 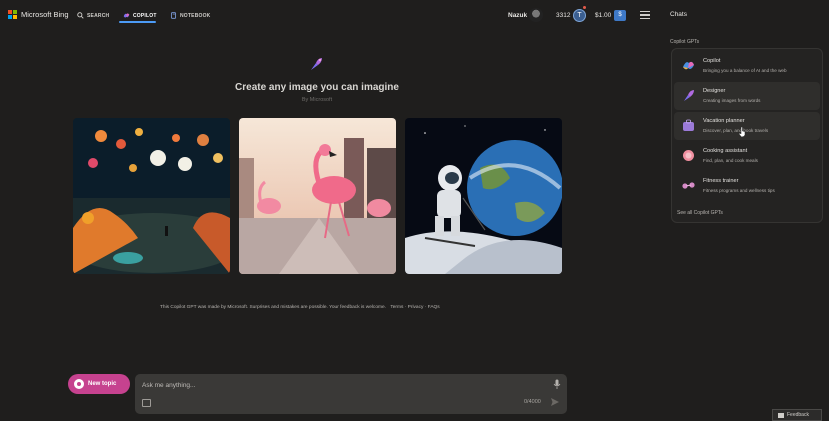 I want to click on notification-dot, so click(x=584, y=7).